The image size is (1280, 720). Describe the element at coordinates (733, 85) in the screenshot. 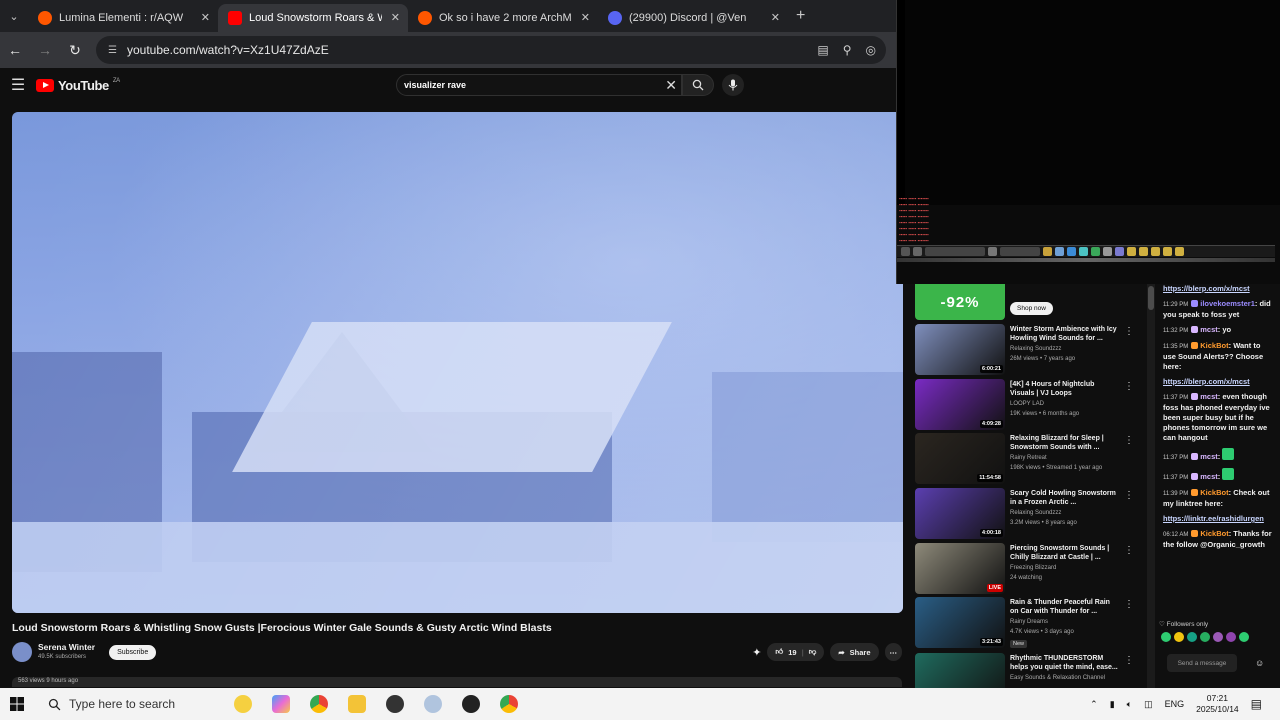

I see `voice-search-button` at that location.